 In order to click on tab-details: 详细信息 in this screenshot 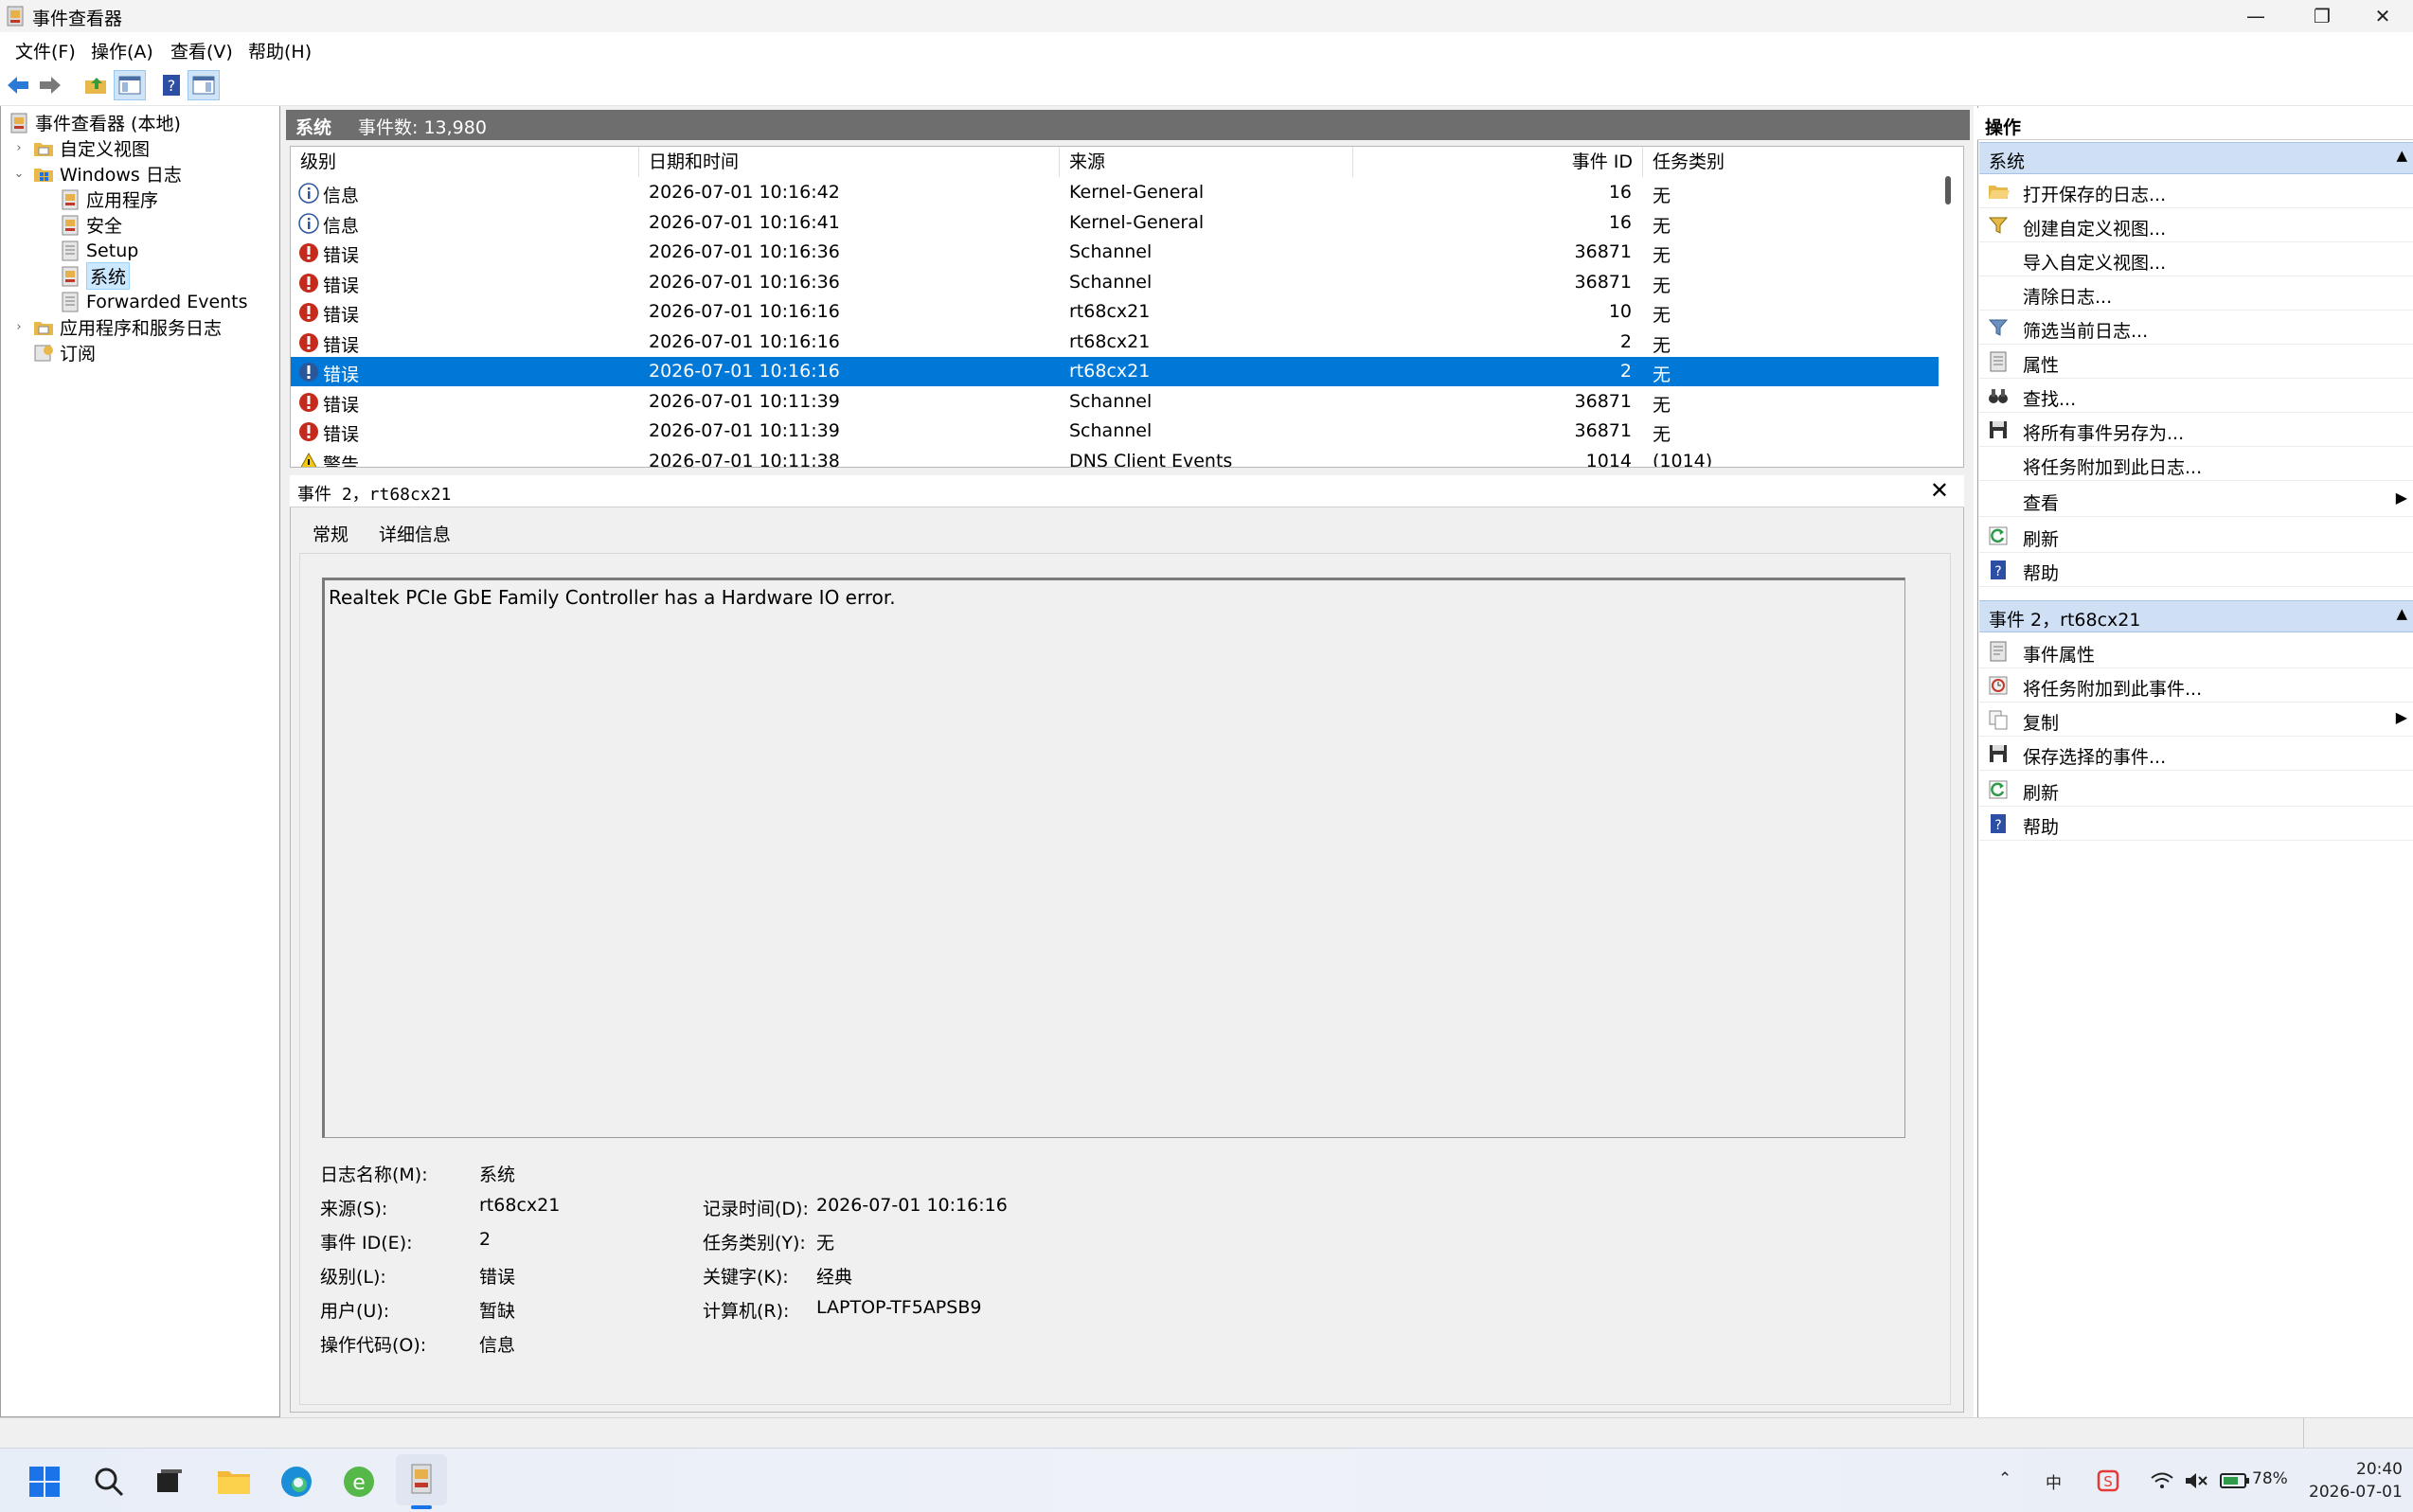, I will do `click(415, 535)`.